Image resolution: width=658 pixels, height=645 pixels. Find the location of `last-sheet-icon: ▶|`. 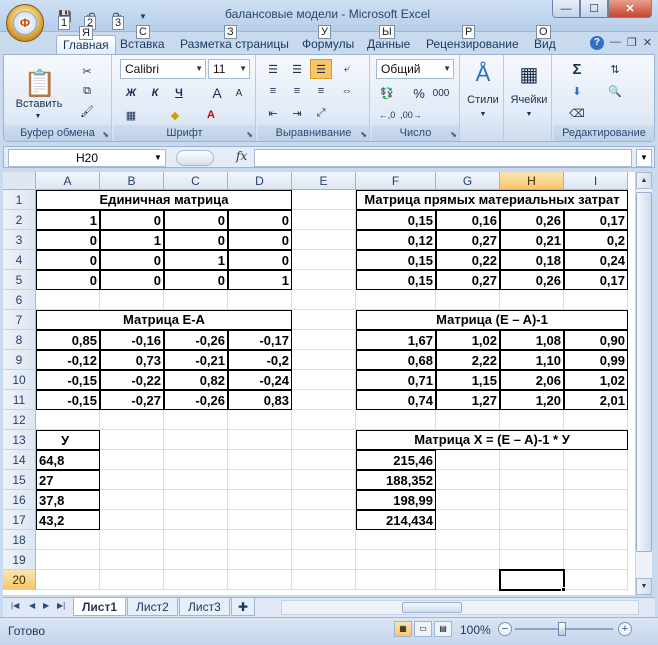

last-sheet-icon: ▶| is located at coordinates (61, 605).